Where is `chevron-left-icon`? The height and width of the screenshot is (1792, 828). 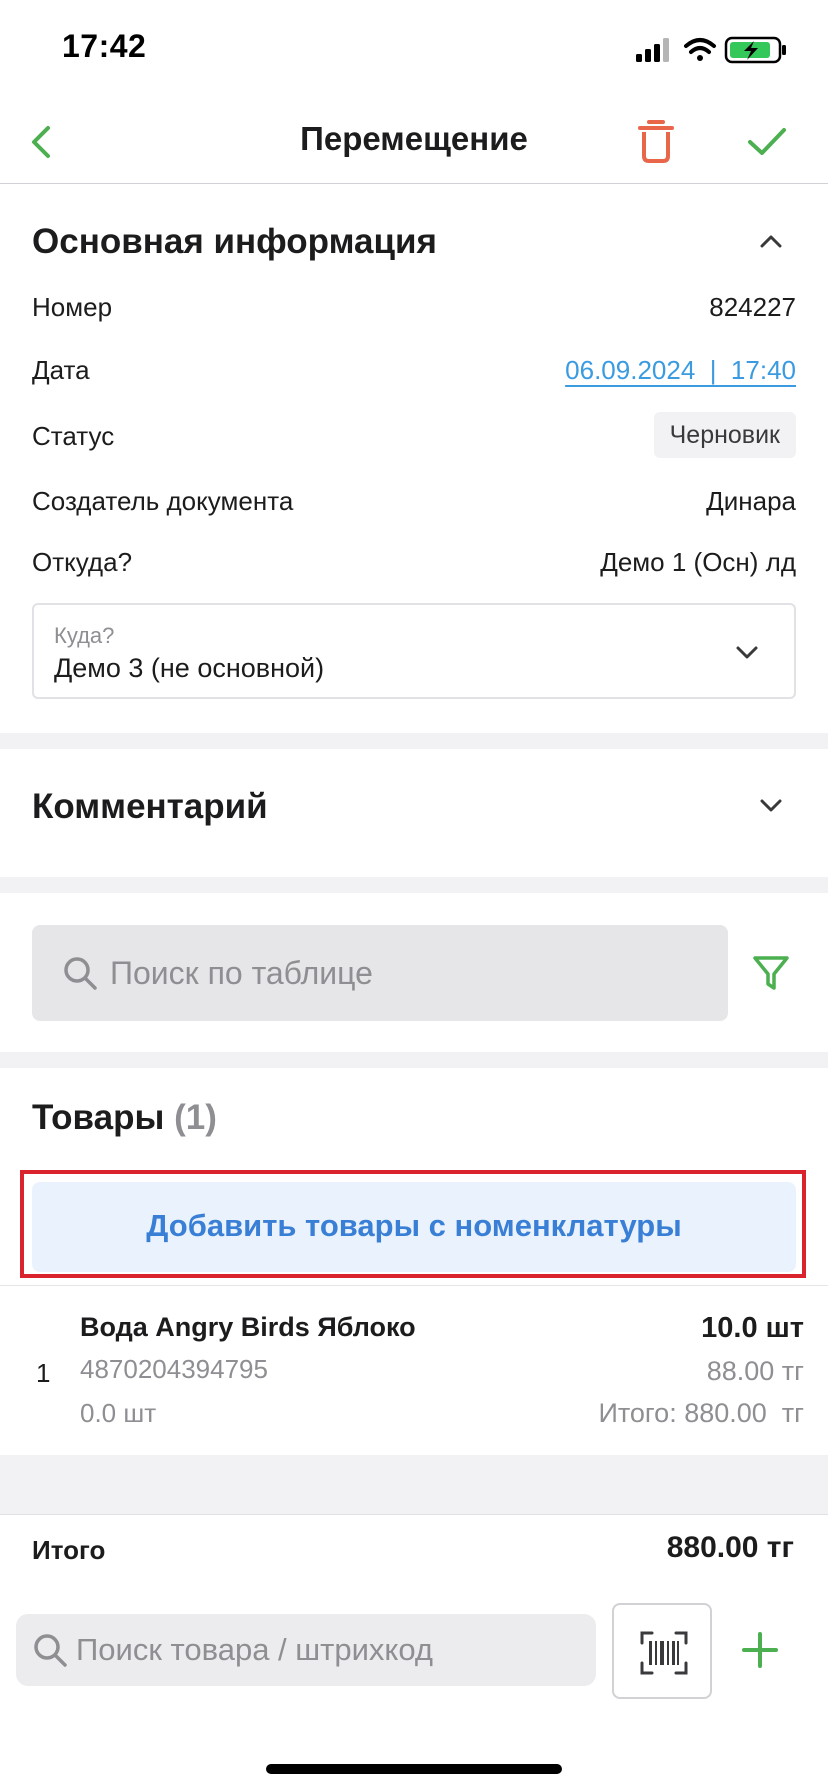
chevron-left-icon is located at coordinates (41, 142).